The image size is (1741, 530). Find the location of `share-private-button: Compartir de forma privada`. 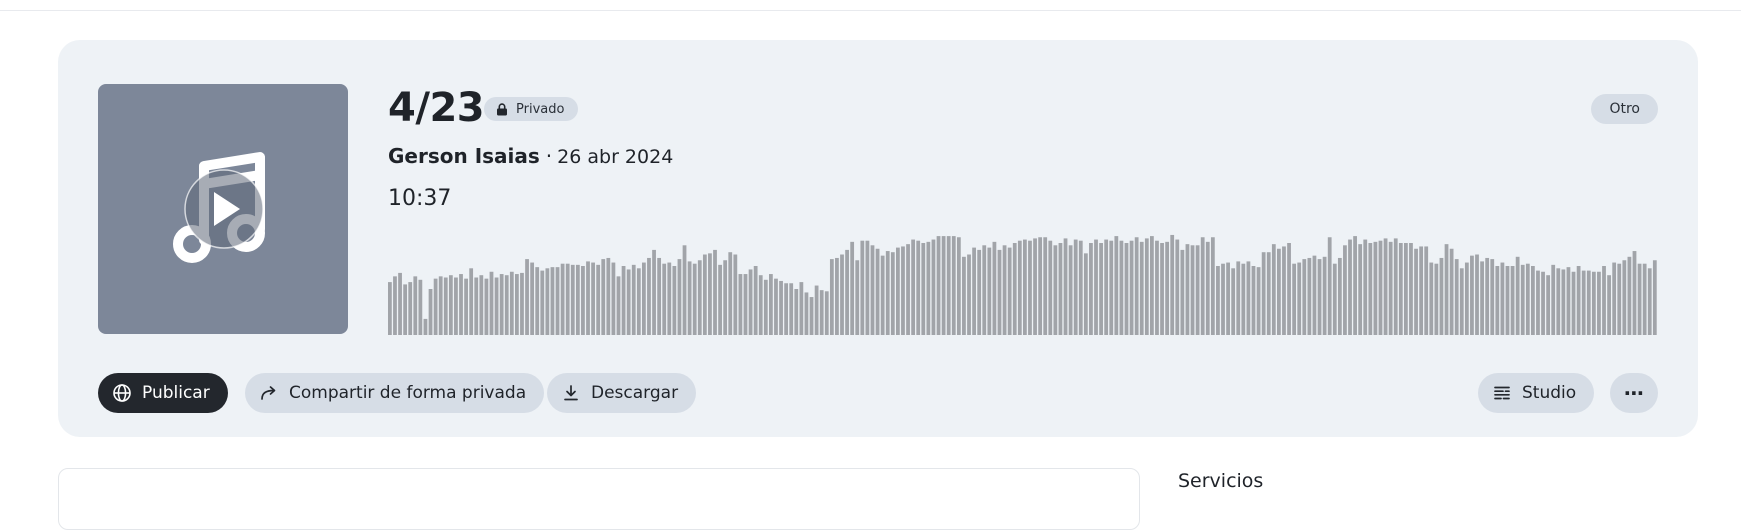

share-private-button: Compartir de forma privada is located at coordinates (395, 393).